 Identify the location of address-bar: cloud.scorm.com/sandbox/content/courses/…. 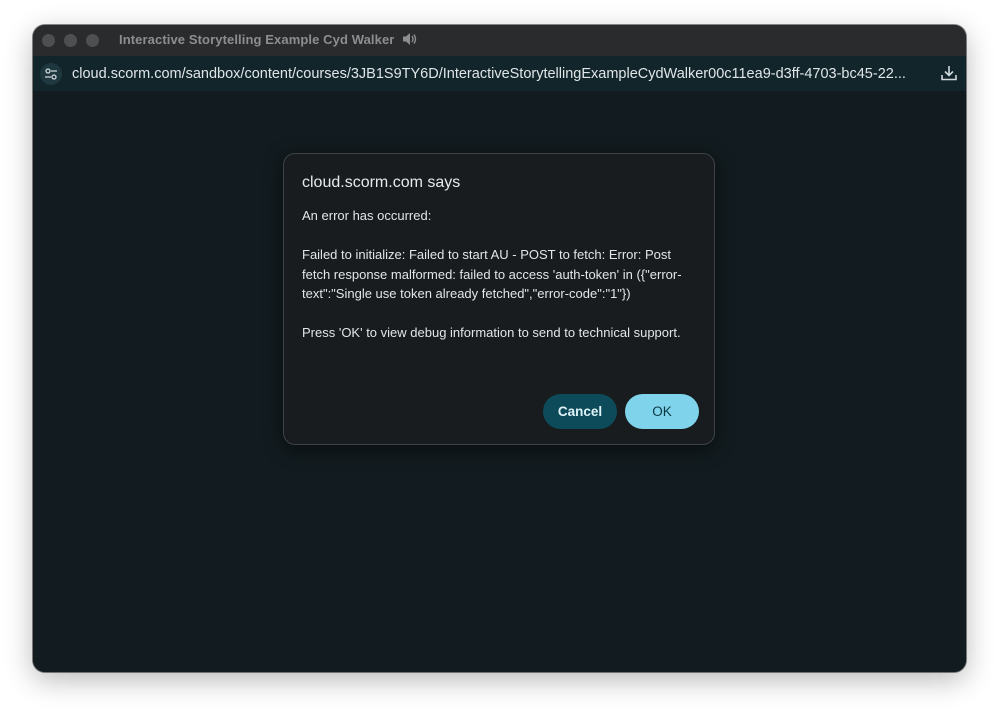
(499, 74).